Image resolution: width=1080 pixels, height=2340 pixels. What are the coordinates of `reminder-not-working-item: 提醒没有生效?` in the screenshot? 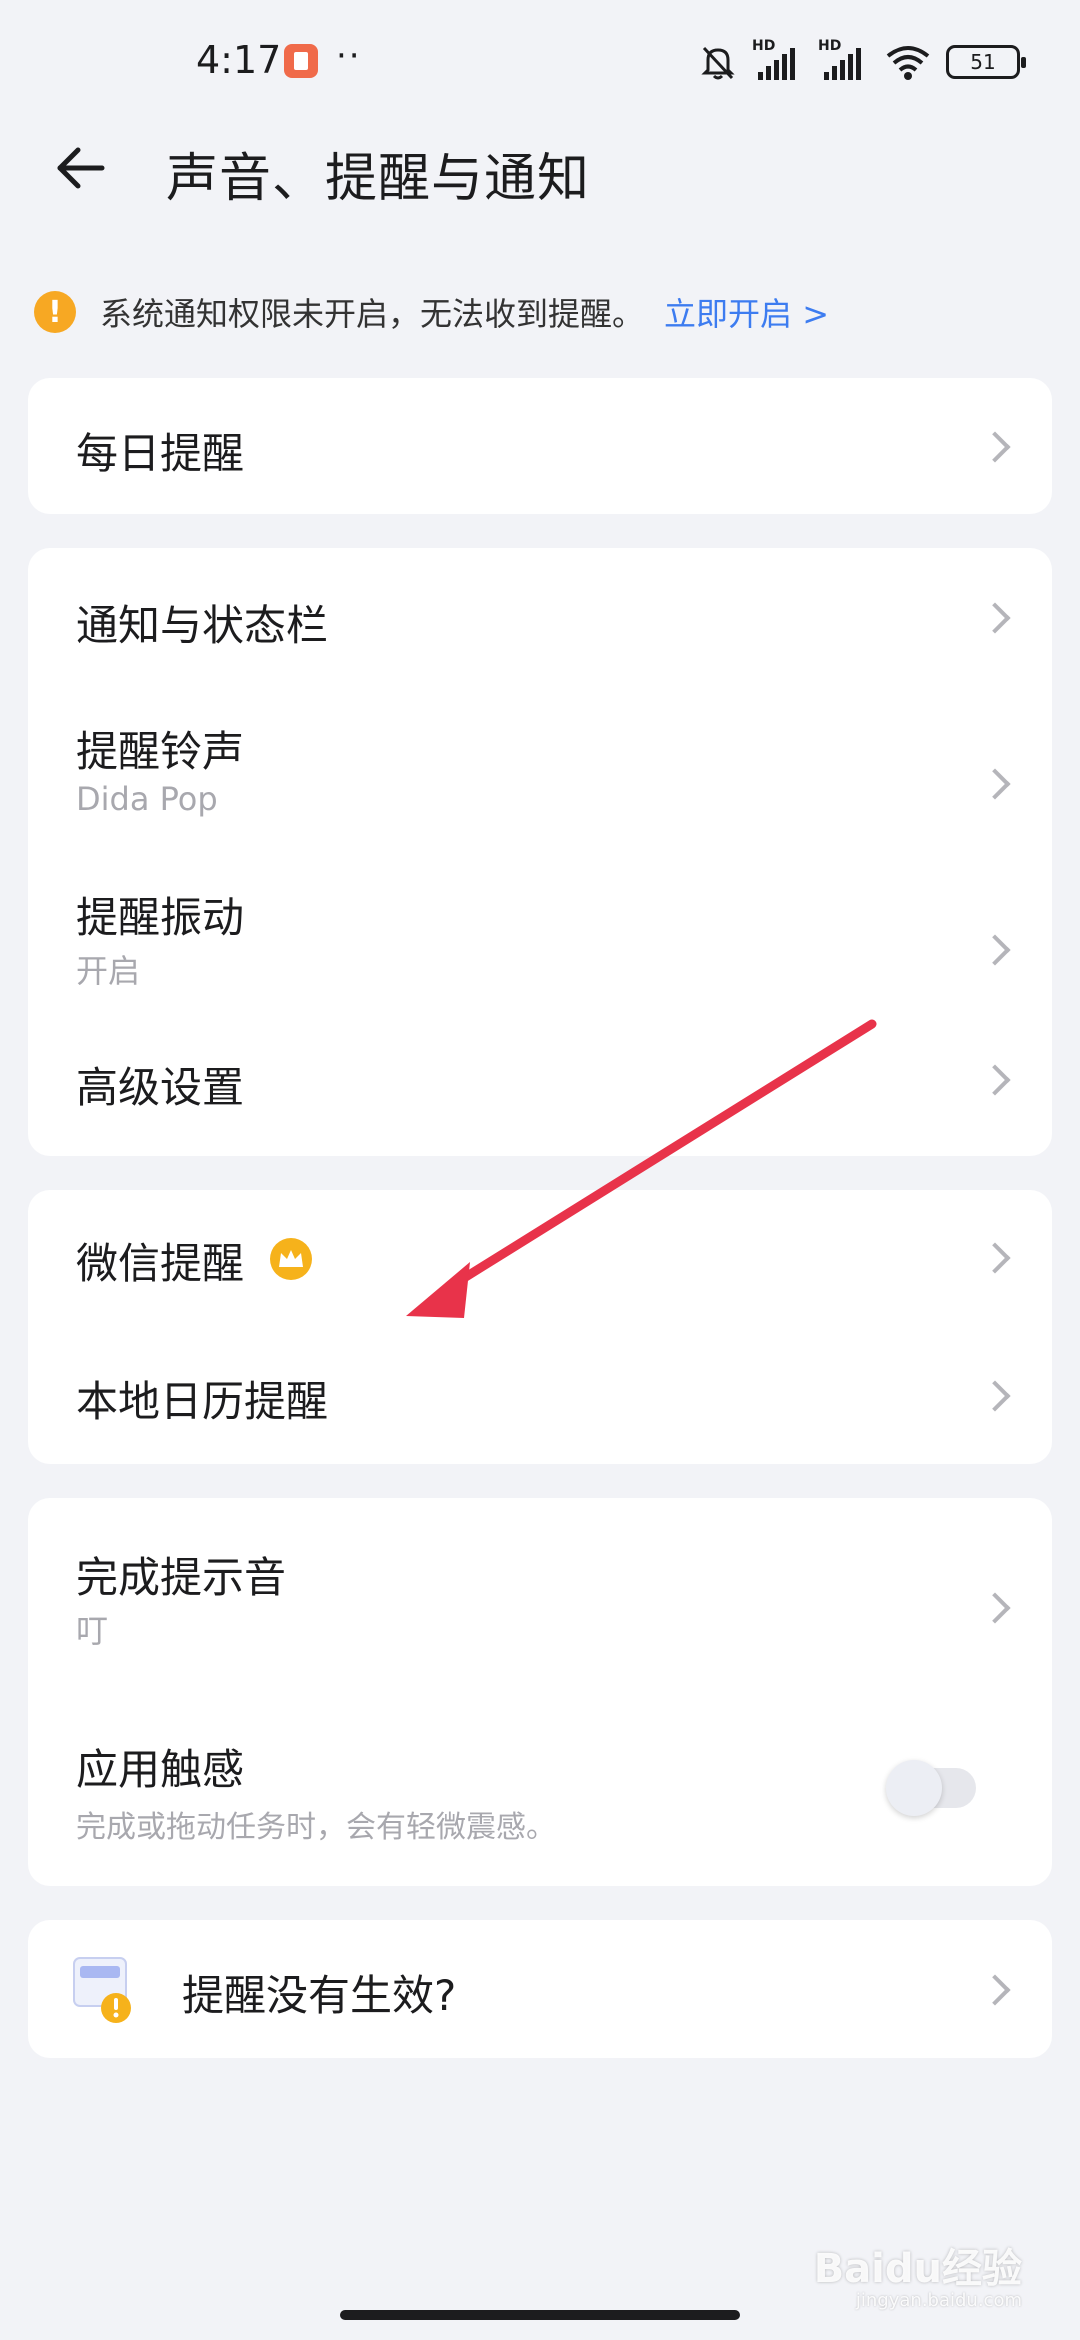 It's located at (540, 1989).